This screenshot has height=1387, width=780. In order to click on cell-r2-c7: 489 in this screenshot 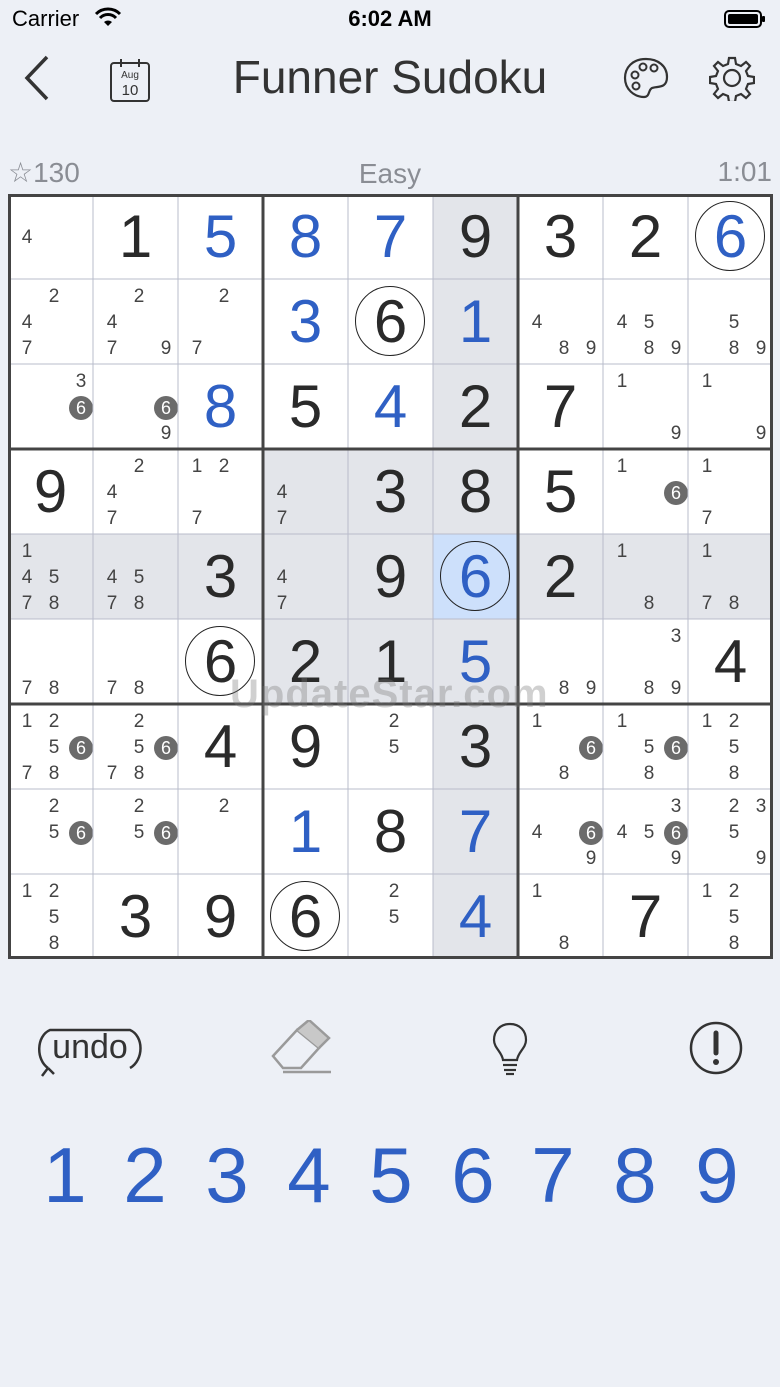, I will do `click(560, 321)`.